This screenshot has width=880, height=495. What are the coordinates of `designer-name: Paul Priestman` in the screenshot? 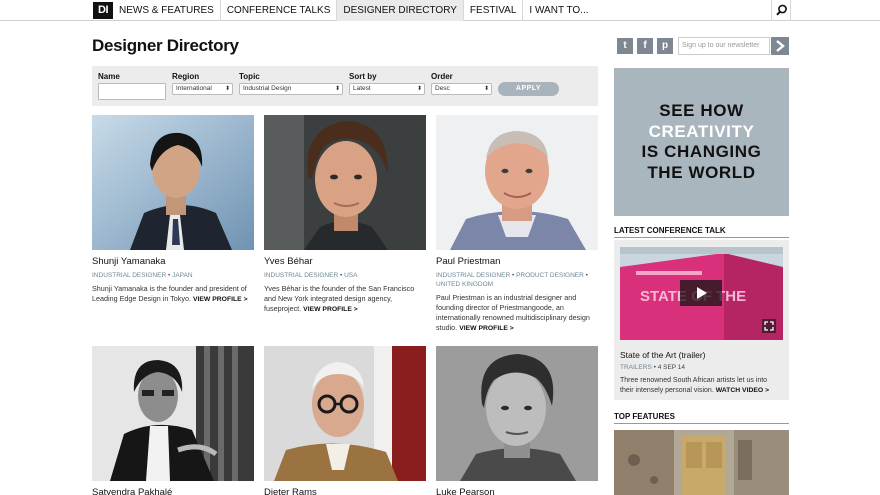 It's located at (517, 261).